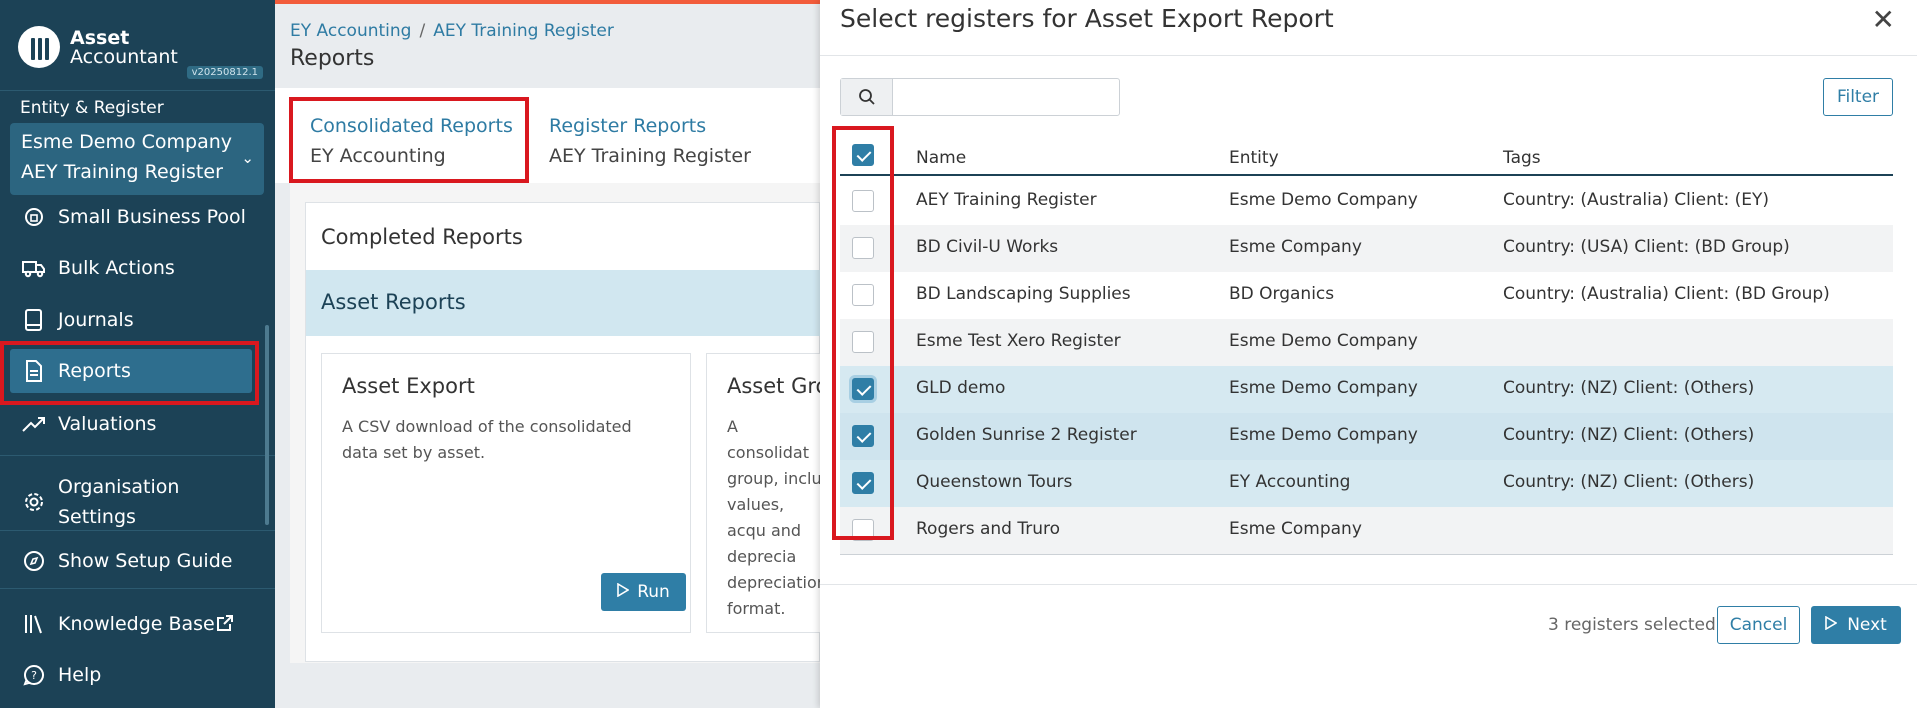 This screenshot has width=1917, height=708. I want to click on run-button: Run, so click(643, 592).